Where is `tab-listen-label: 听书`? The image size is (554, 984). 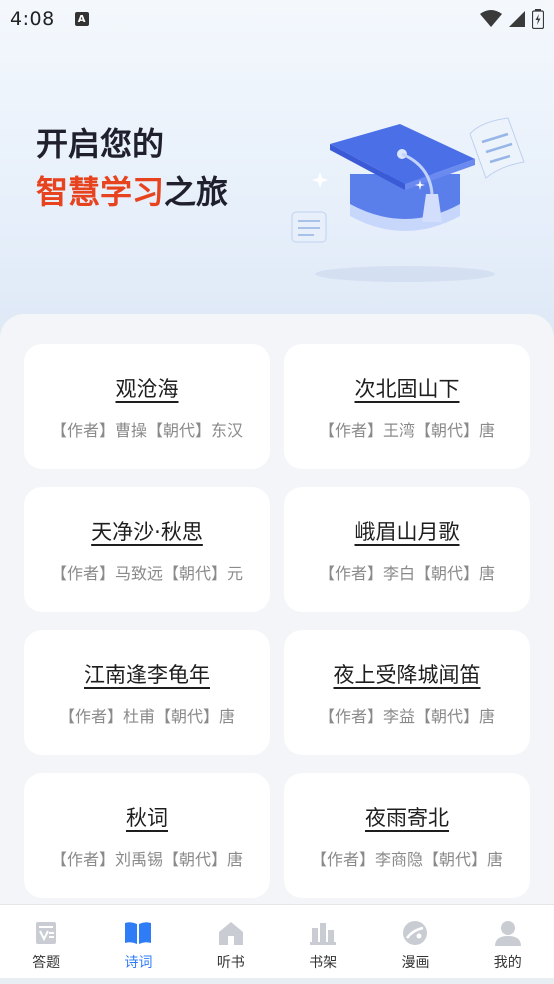 tab-listen-label: 听书 is located at coordinates (230, 963).